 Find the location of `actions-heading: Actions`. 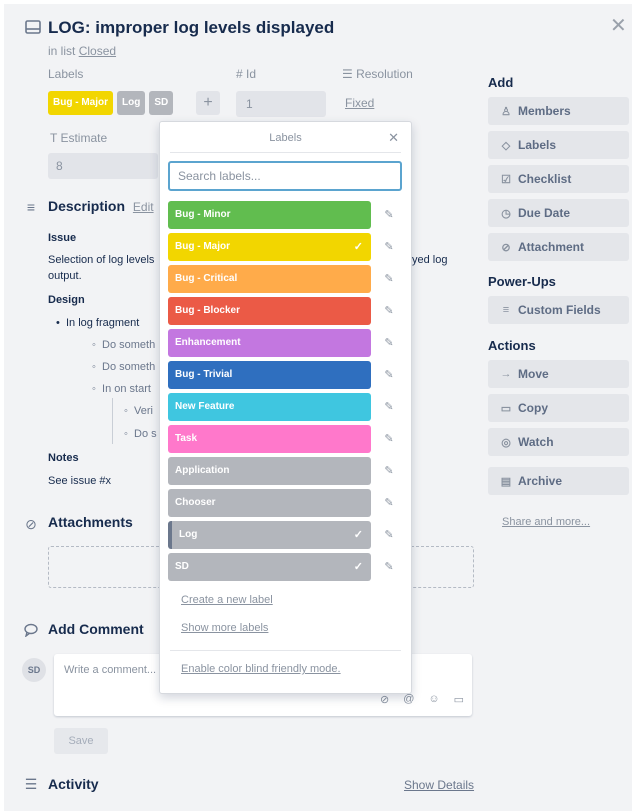

actions-heading: Actions is located at coordinates (512, 345).